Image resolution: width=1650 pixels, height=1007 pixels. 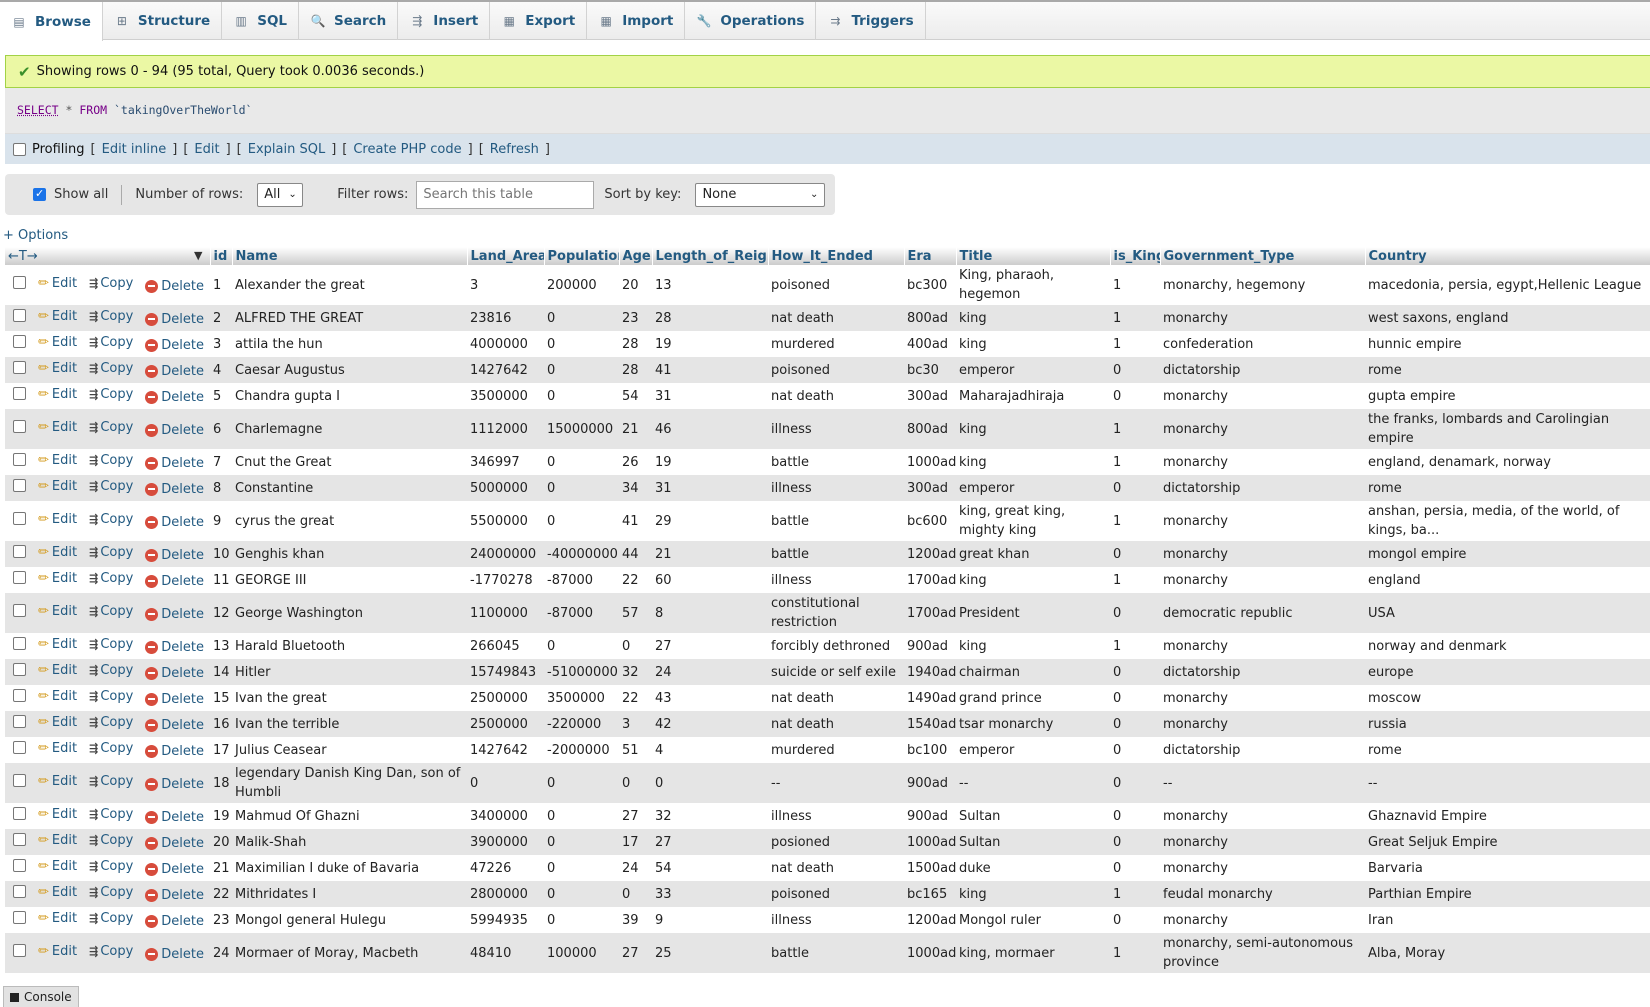 What do you see at coordinates (108, 256) in the screenshot?
I see `column-resize-arrows: ←T→ ▼` at bounding box center [108, 256].